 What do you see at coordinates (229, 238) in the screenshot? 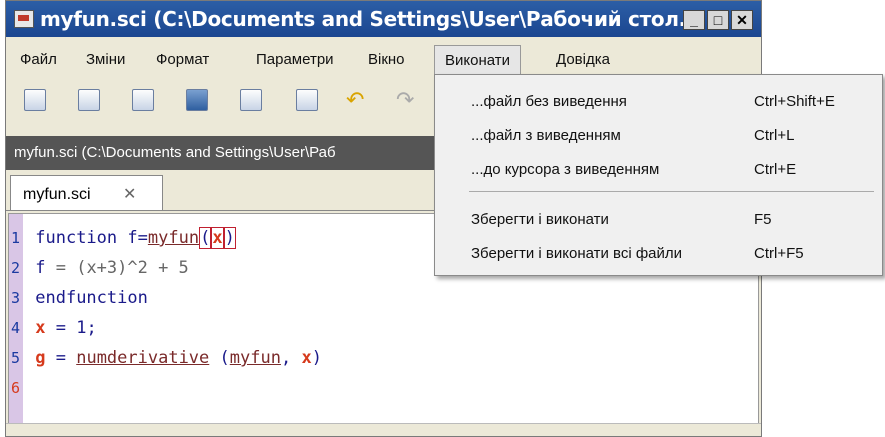
I see `paren-highlight: )` at bounding box center [229, 238].